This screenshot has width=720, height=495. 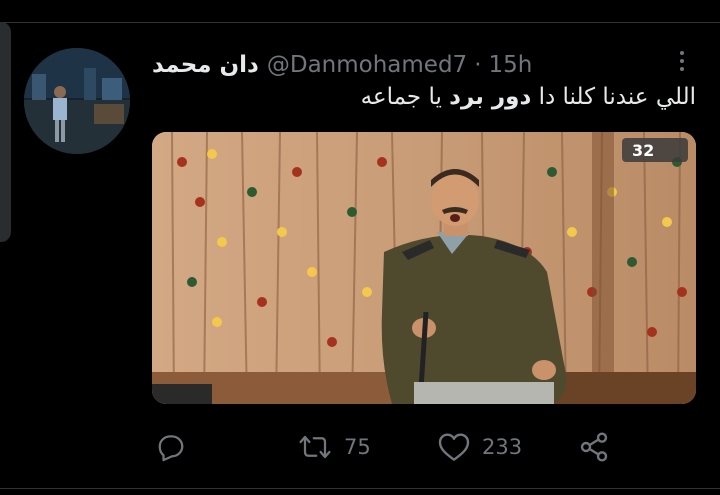 I want to click on avatar, so click(x=77, y=101).